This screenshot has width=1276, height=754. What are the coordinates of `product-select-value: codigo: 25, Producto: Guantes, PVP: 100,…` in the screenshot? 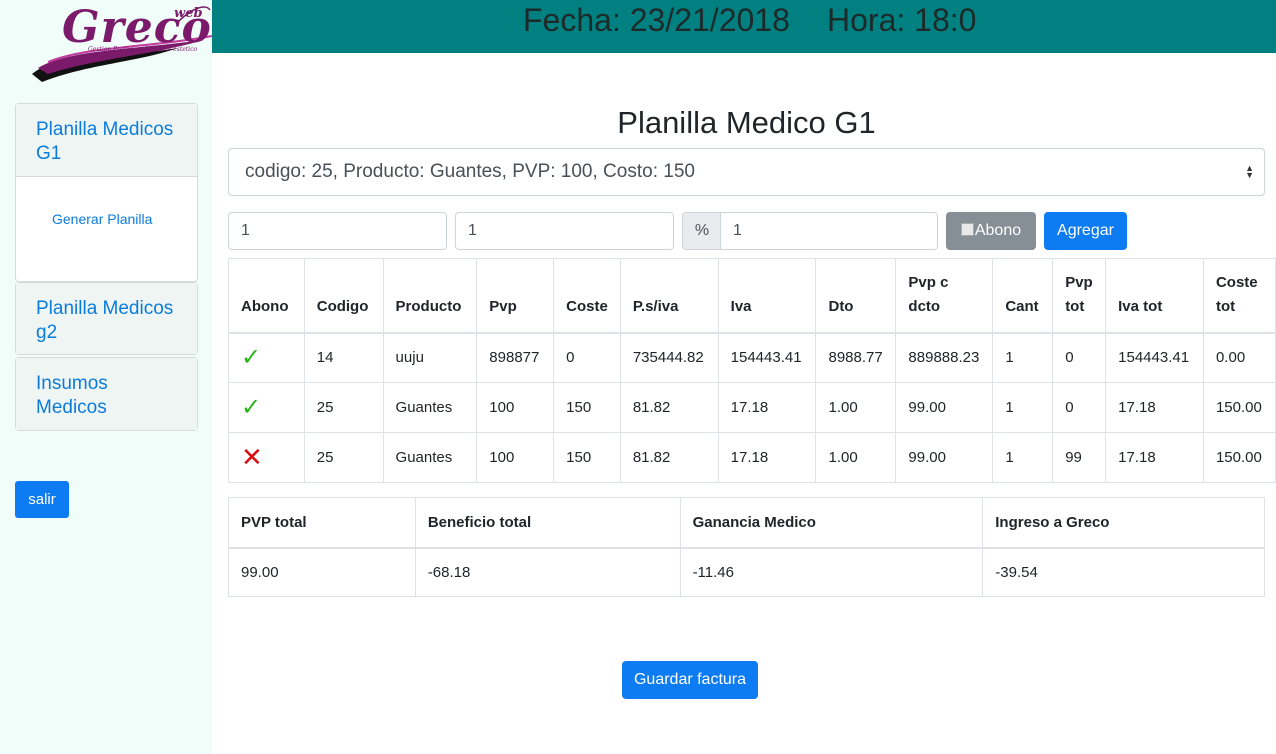 It's located at (470, 171).